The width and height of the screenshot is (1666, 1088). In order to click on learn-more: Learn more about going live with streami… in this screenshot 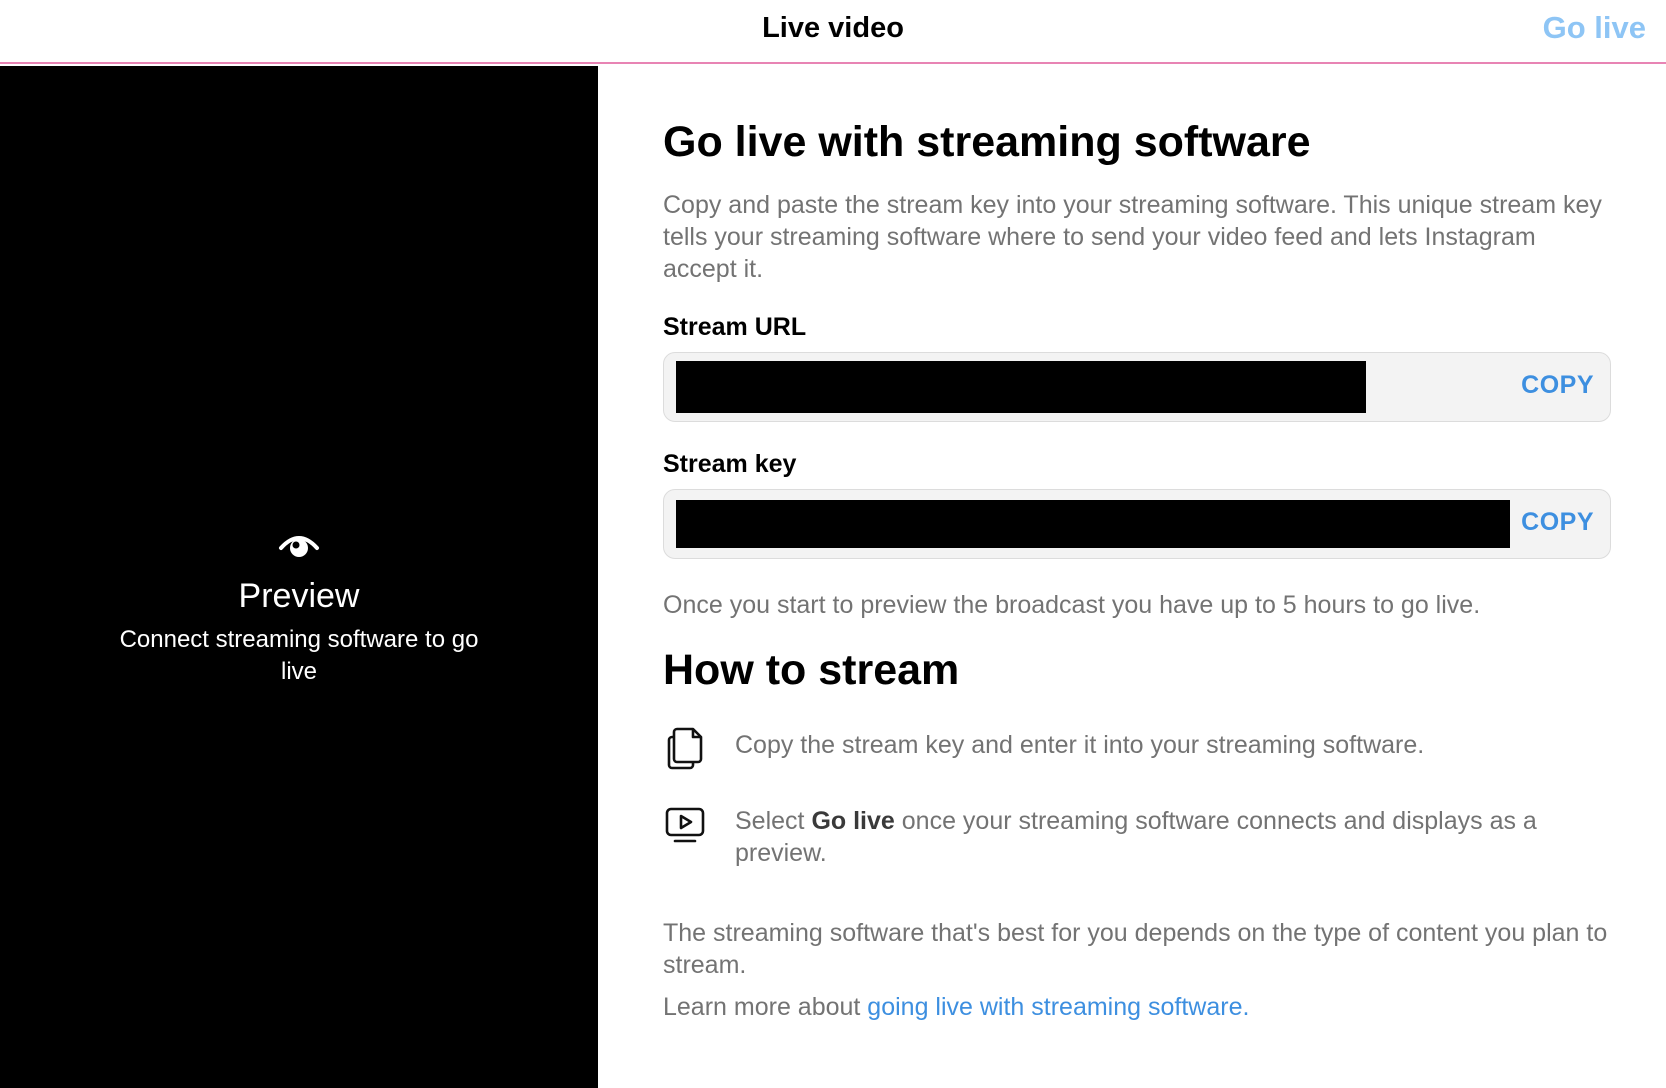, I will do `click(956, 1007)`.